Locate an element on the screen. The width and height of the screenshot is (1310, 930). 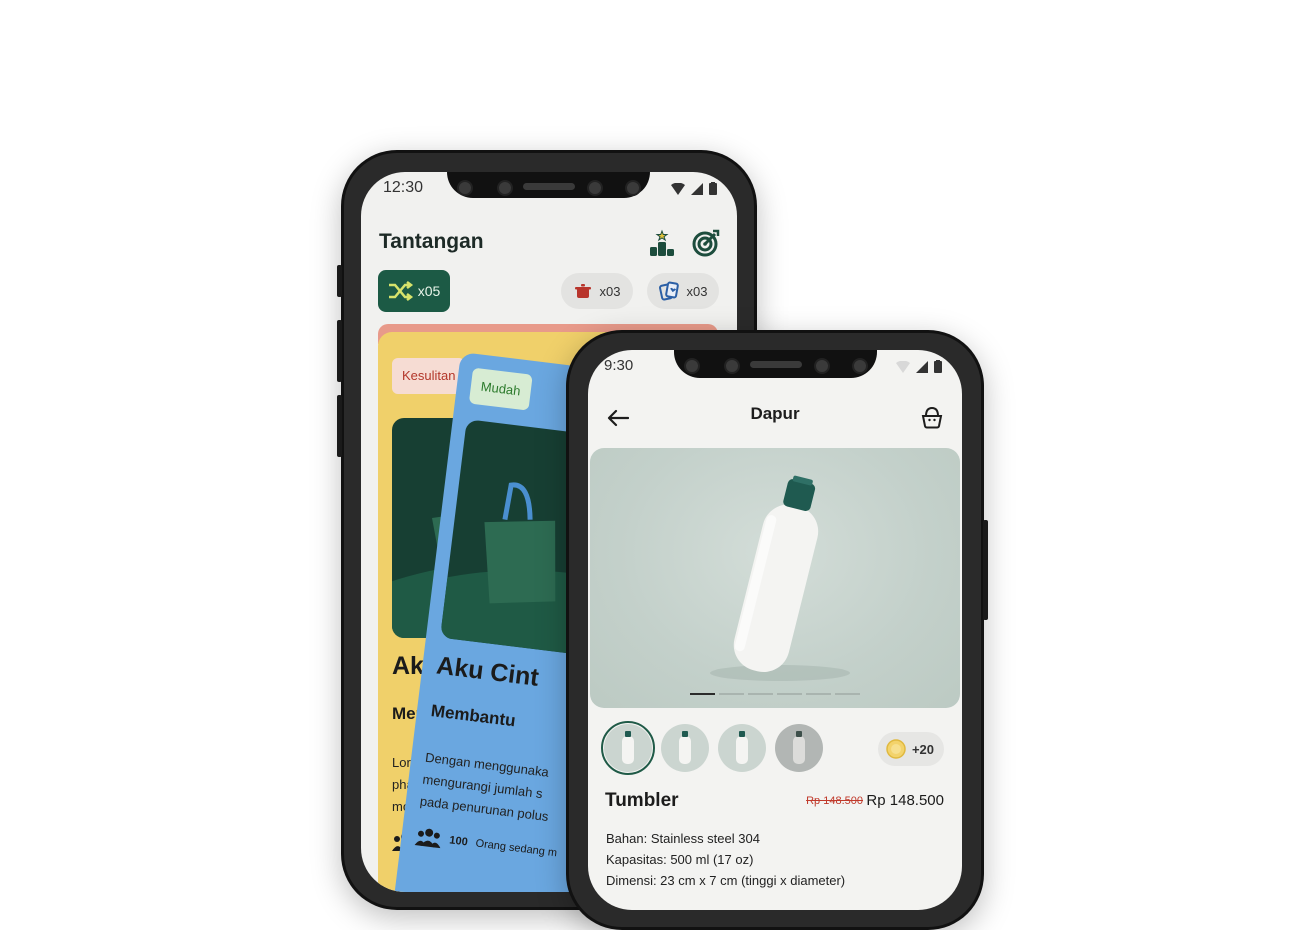
coin-icon is located at coordinates (896, 749).